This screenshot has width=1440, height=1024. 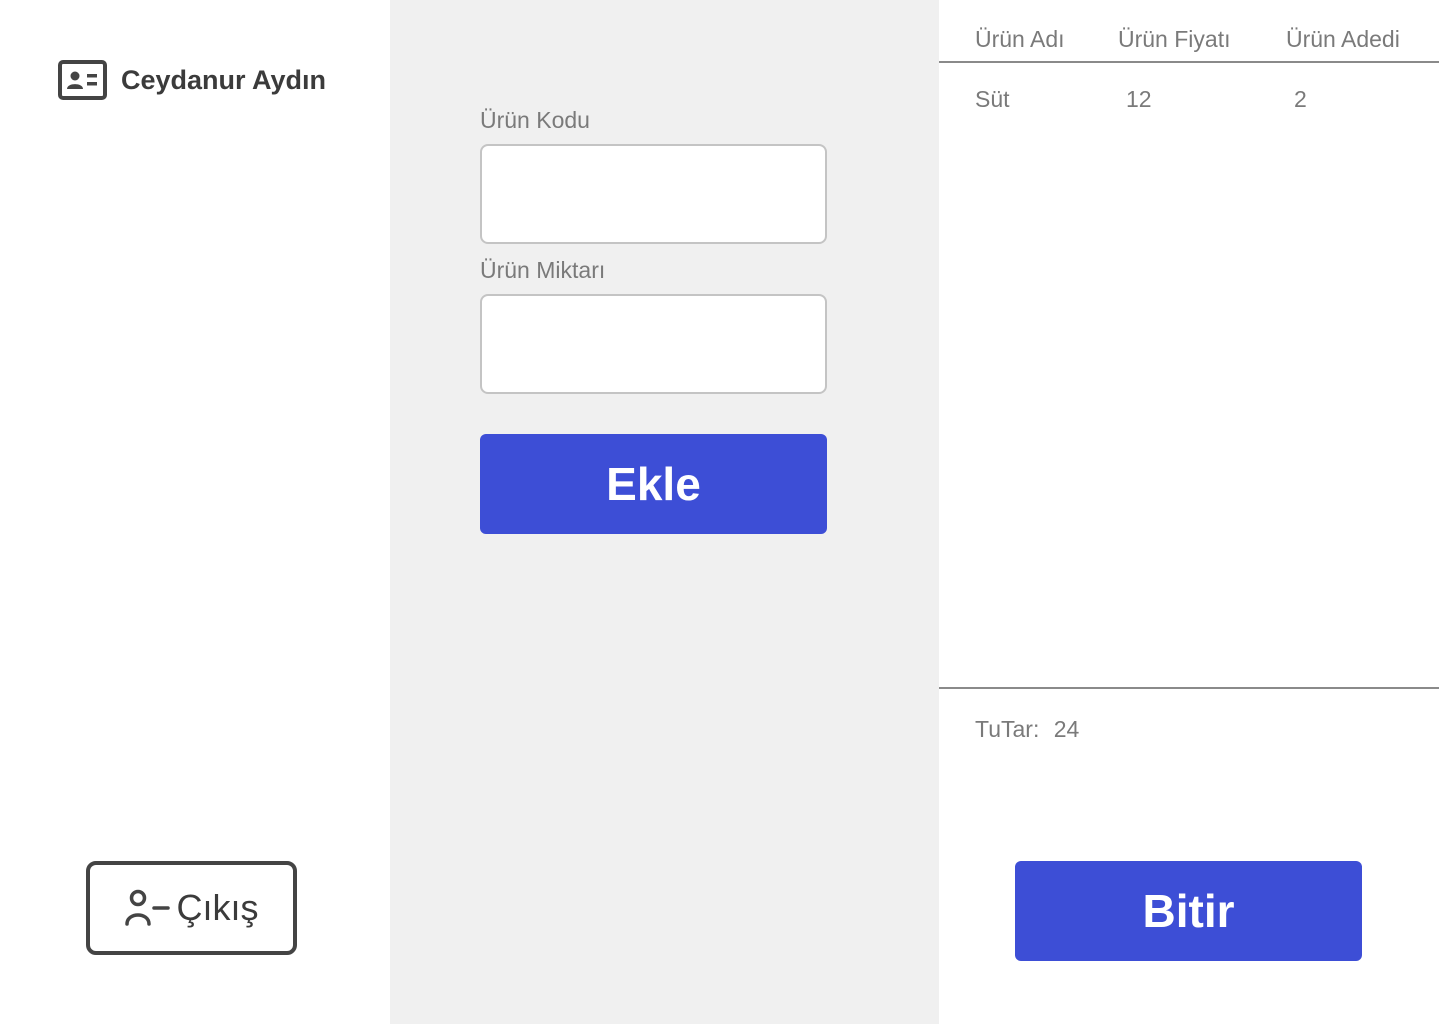 What do you see at coordinates (1343, 39) in the screenshot?
I see `column-header-quantity: Ürün Adedi` at bounding box center [1343, 39].